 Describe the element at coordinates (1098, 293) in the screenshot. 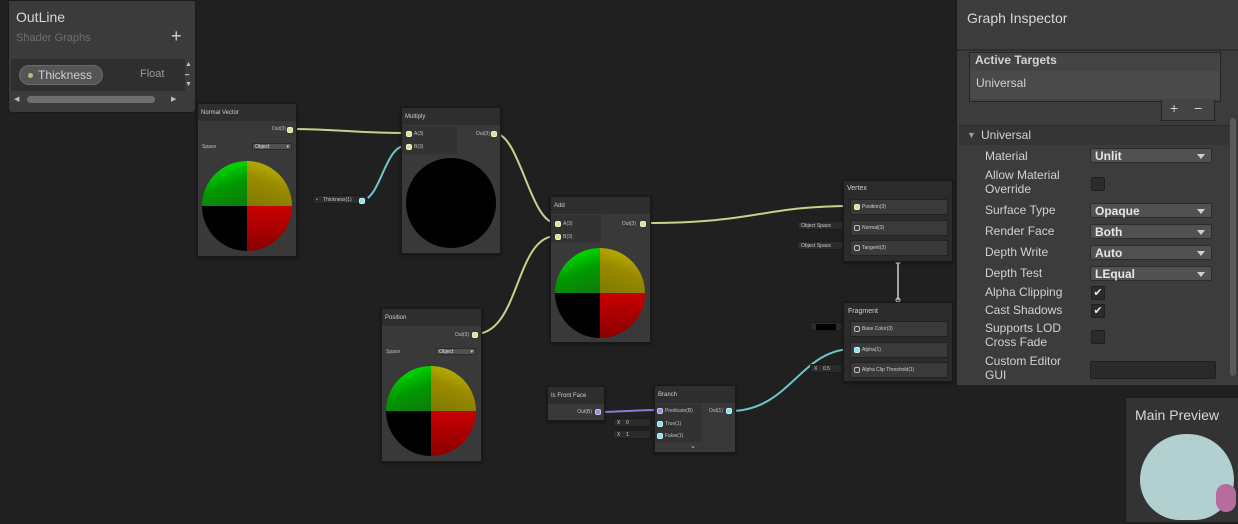

I see `alpha-clipping-checkbox: ✔` at that location.